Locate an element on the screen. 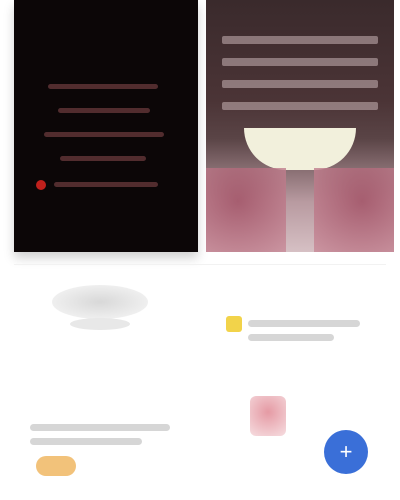  product-shadow is located at coordinates (100, 324).